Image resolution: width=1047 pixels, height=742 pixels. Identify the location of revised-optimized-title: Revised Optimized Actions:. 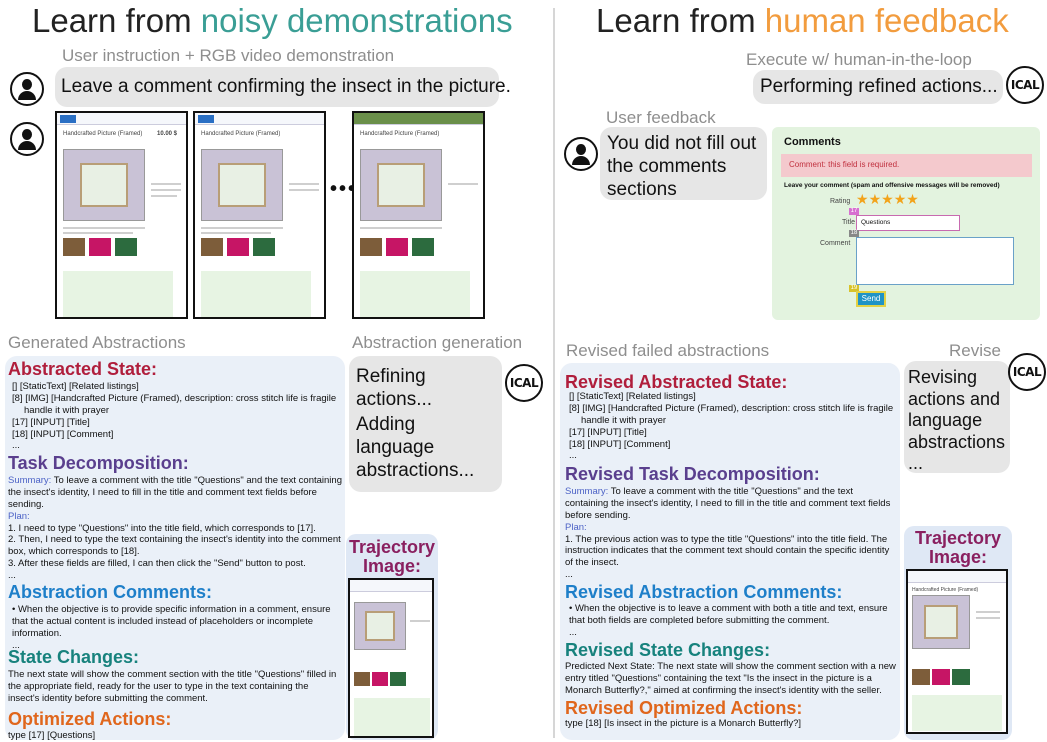
(684, 708).